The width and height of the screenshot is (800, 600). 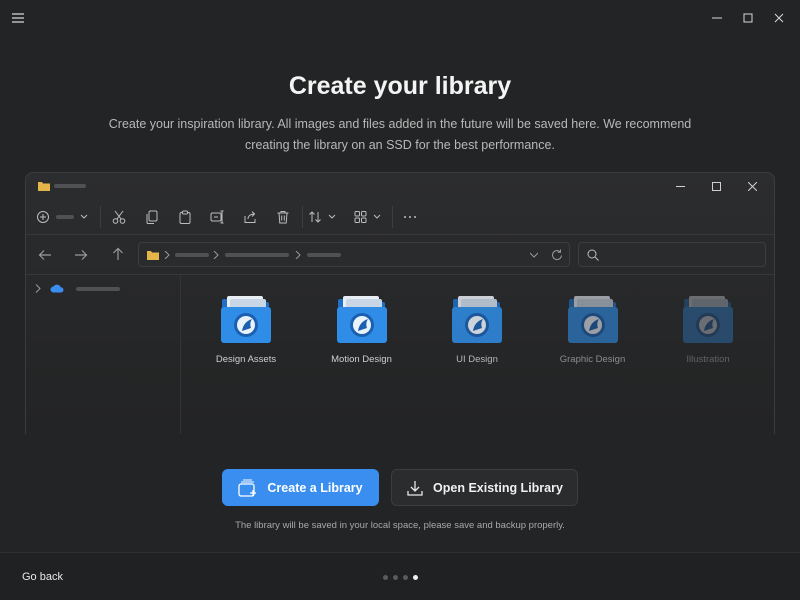 I want to click on download-icon, so click(x=415, y=488).